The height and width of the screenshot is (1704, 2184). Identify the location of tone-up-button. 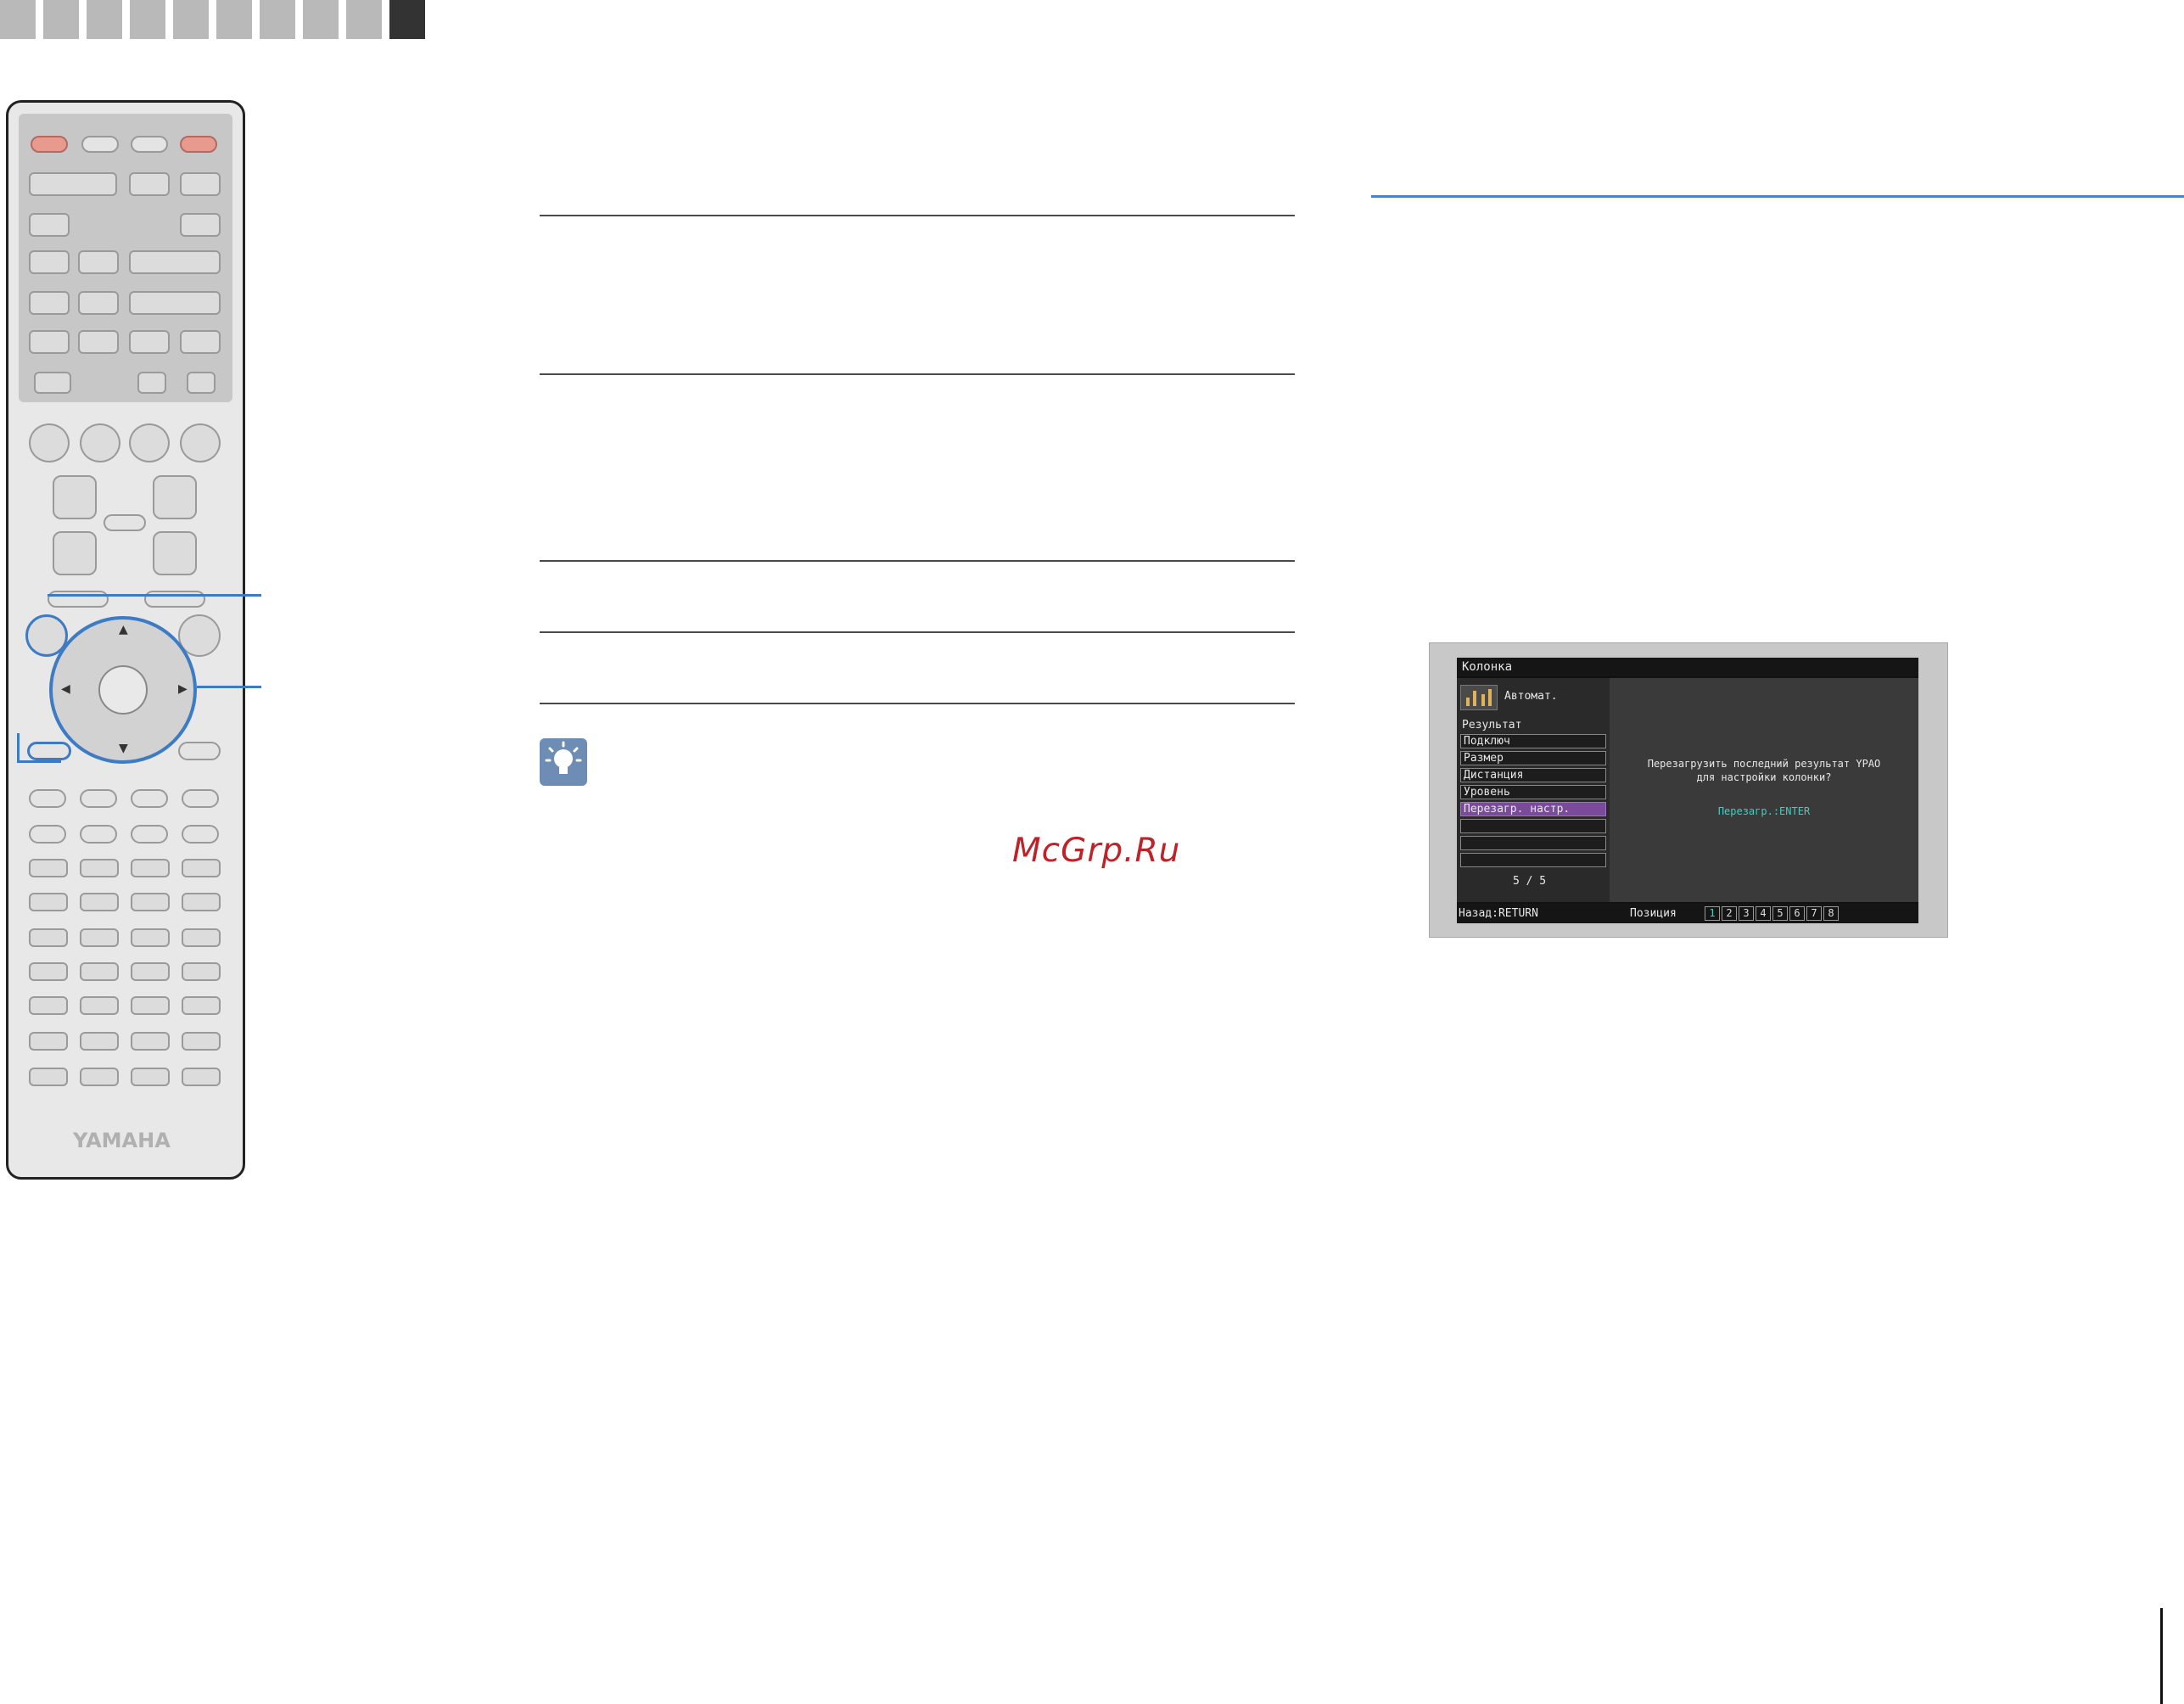
(100, 1041).